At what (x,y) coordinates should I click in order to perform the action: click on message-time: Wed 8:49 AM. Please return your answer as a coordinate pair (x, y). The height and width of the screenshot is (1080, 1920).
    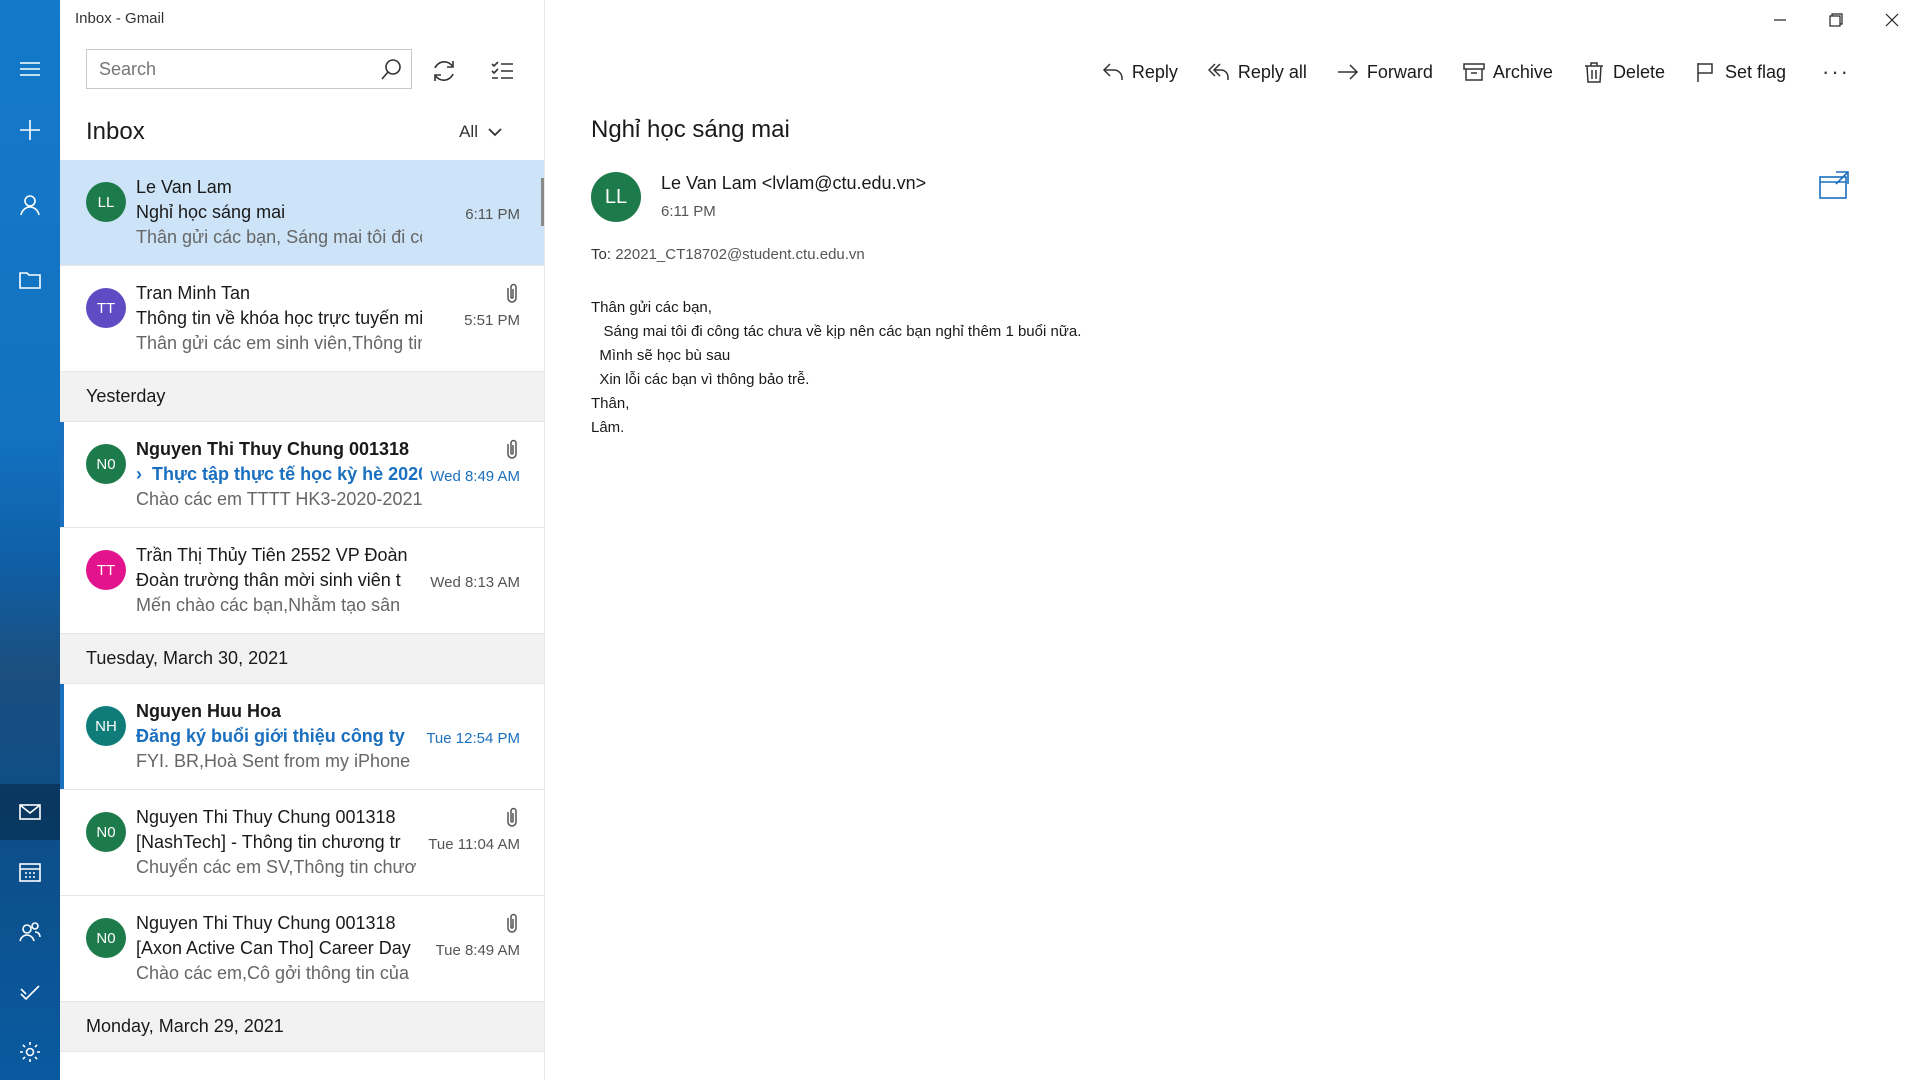
    Looking at the image, I should click on (475, 476).